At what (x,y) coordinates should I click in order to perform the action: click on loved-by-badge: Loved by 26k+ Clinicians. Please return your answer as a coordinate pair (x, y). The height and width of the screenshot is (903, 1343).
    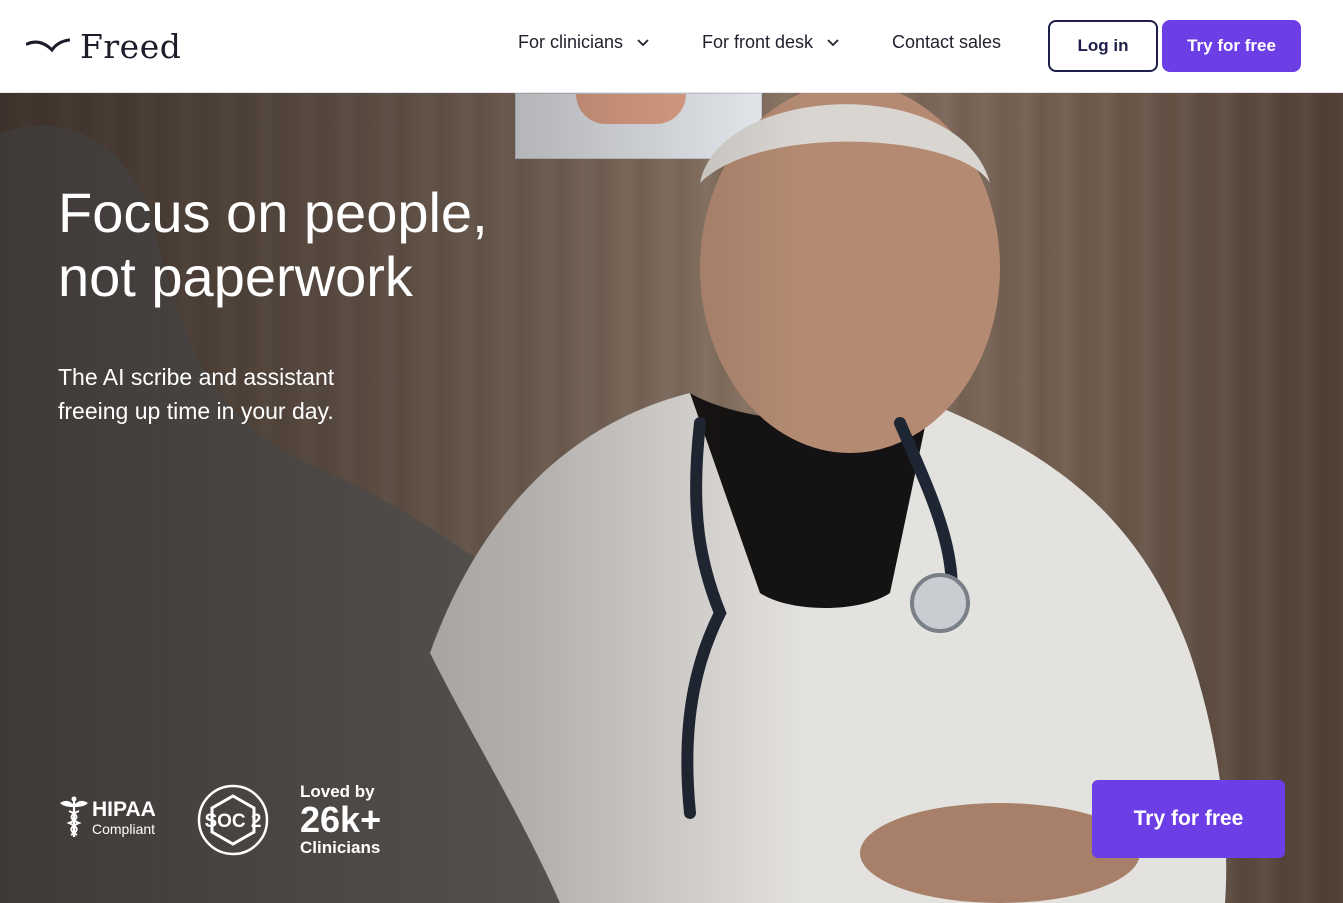
    Looking at the image, I should click on (340, 819).